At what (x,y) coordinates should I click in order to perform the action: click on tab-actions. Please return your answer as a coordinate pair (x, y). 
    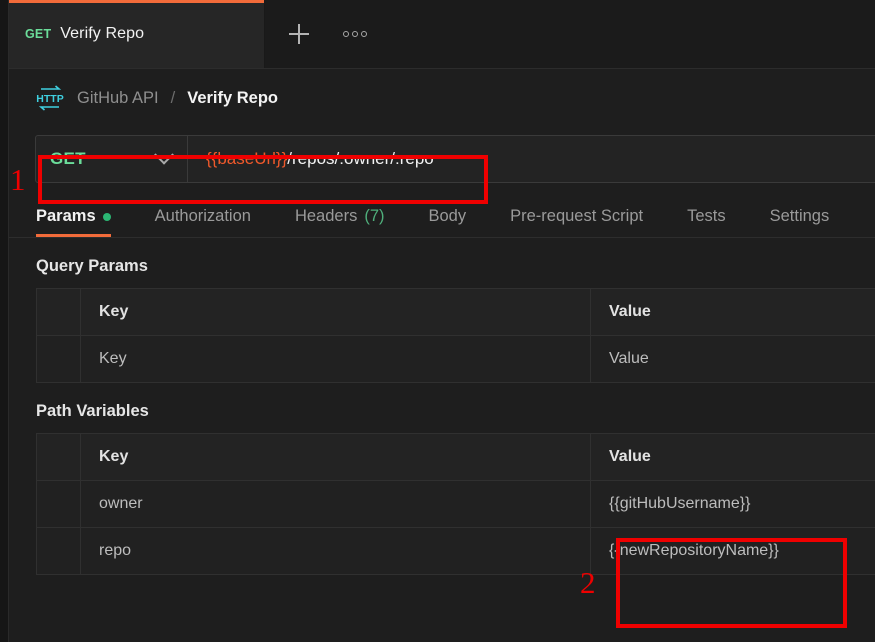
    Looking at the image, I should click on (324, 34).